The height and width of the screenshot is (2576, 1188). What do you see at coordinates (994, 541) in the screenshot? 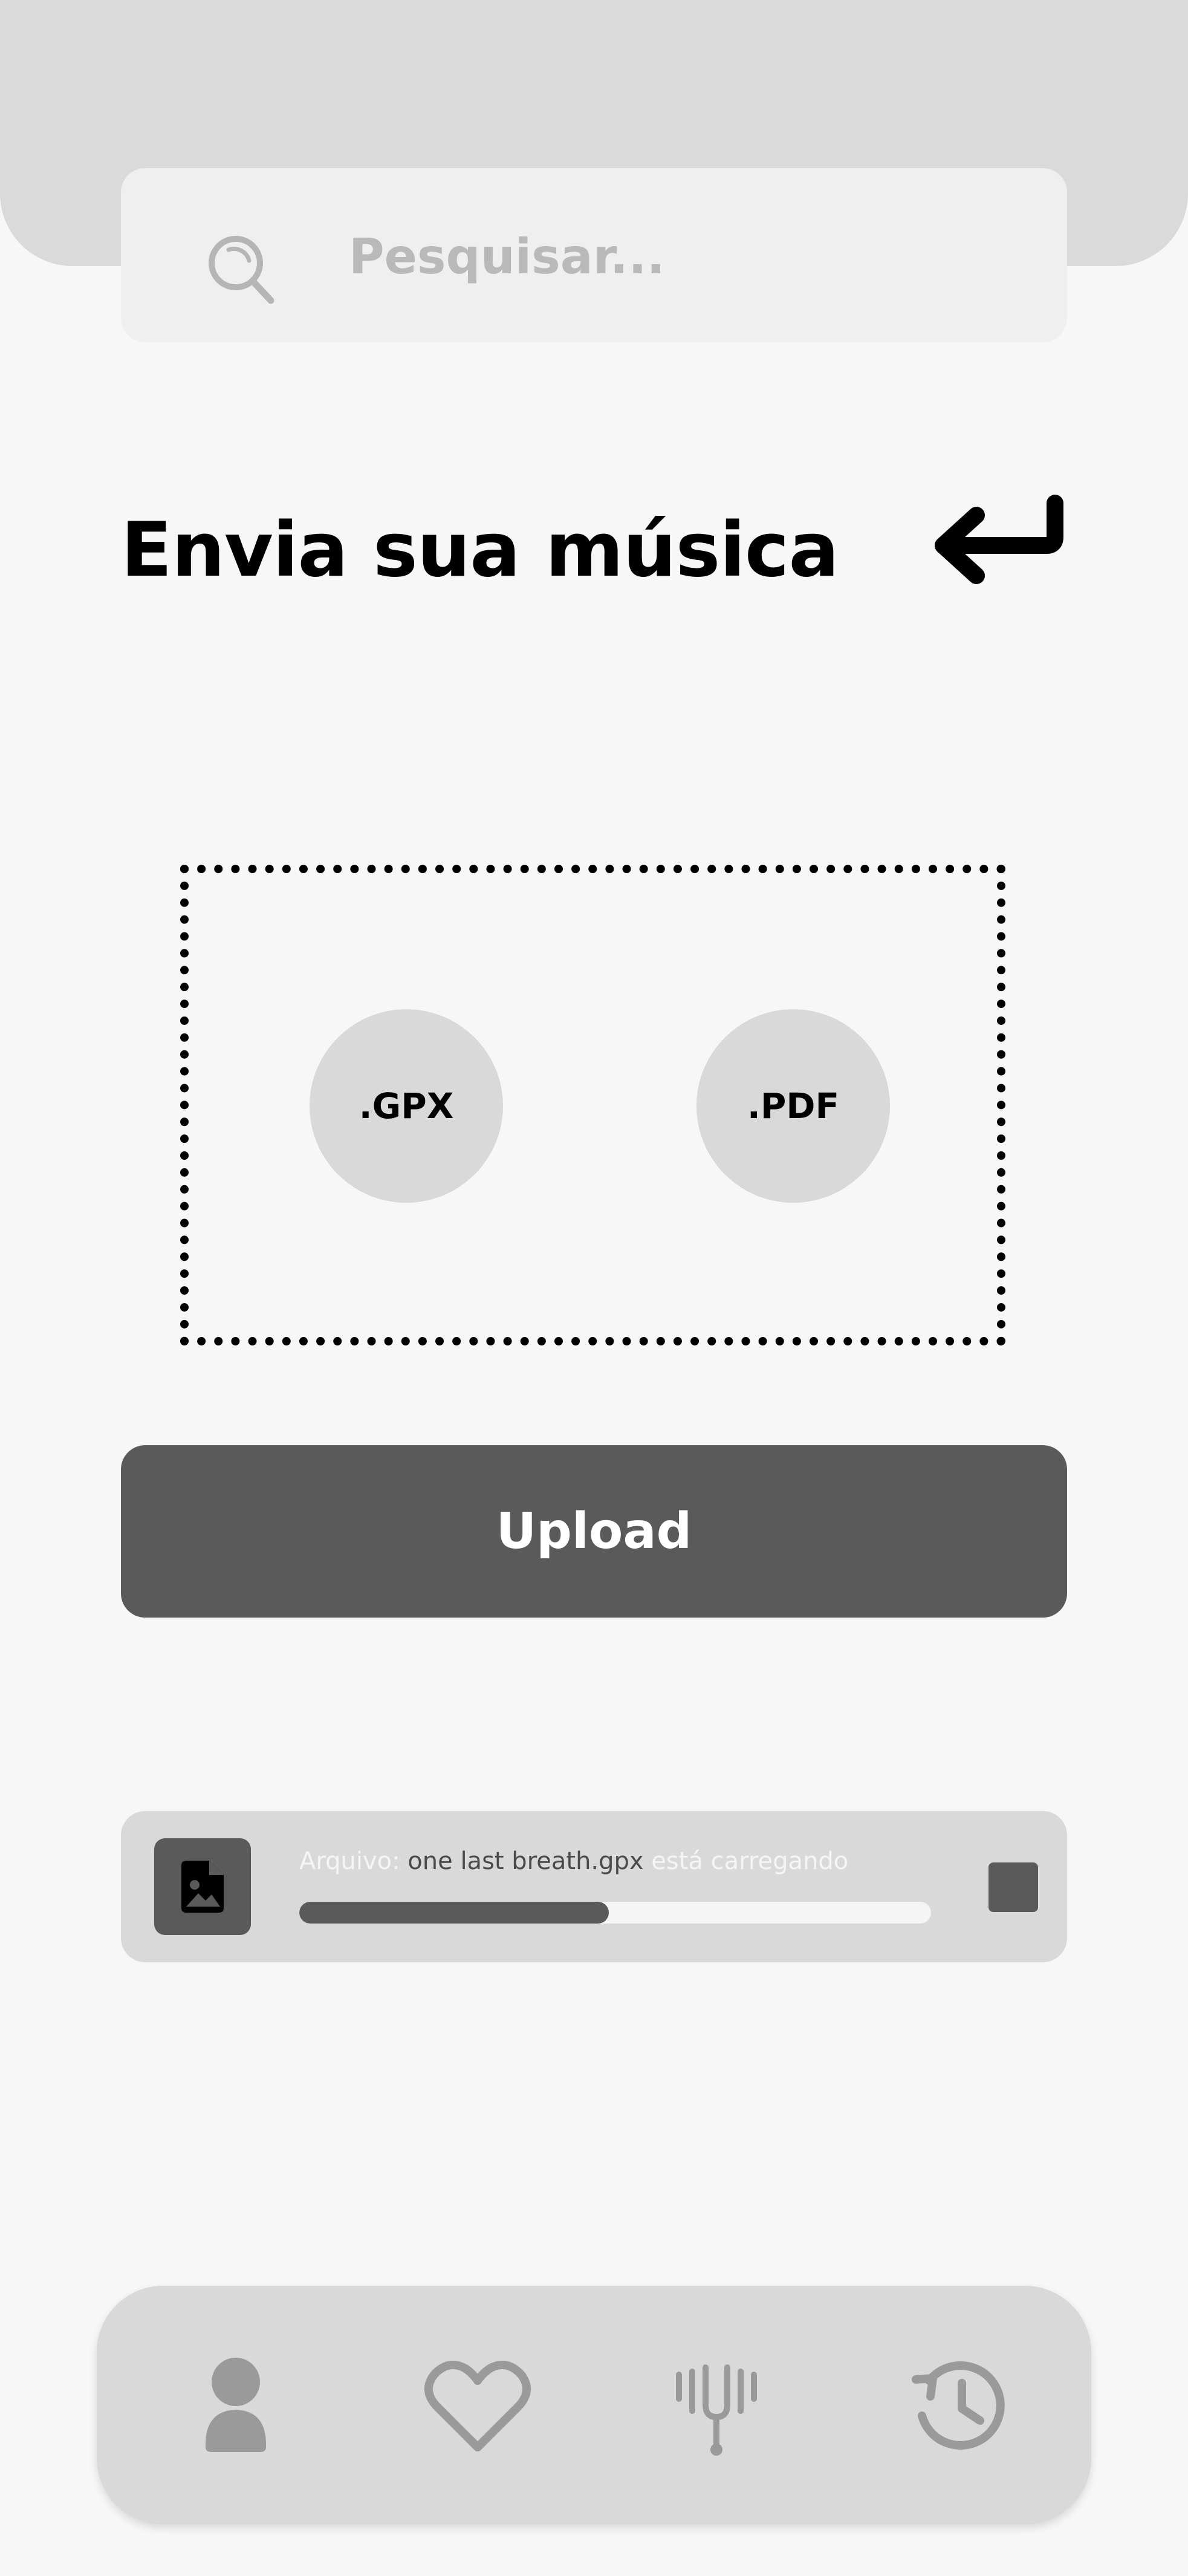
I see `back-arrow-icon` at bounding box center [994, 541].